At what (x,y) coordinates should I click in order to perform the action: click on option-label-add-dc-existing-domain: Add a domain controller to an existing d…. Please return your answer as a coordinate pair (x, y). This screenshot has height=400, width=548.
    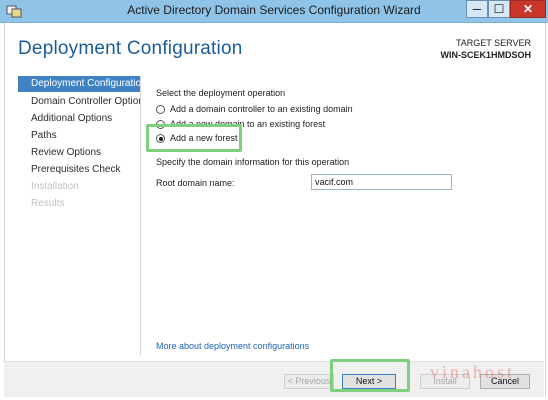
    Looking at the image, I should click on (261, 109).